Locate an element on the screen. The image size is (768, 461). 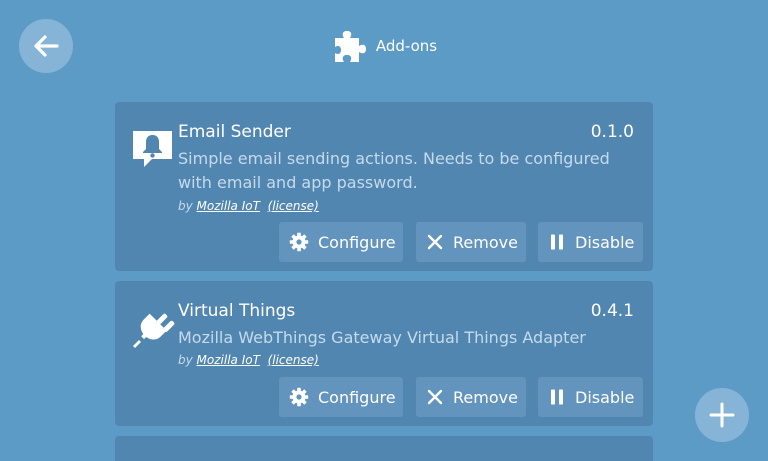
page-title: Add-ons is located at coordinates (406, 46).